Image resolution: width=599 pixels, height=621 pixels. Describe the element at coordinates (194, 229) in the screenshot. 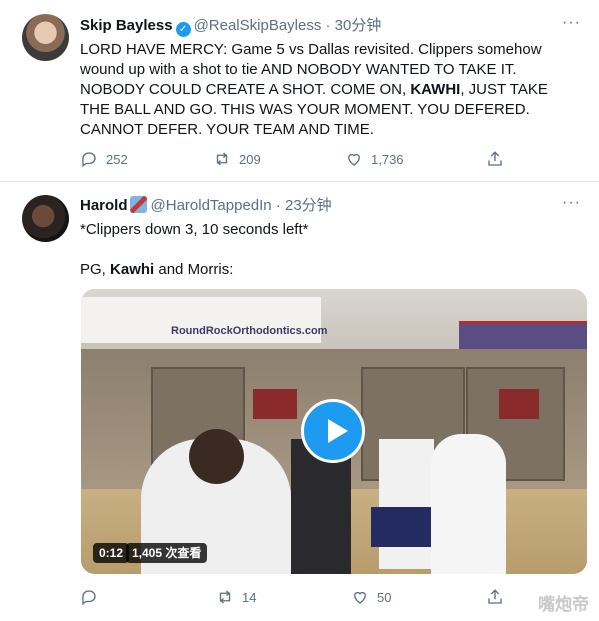

I see `tweet-text-line1: *Clippers down 3, 10 seconds left*` at that location.